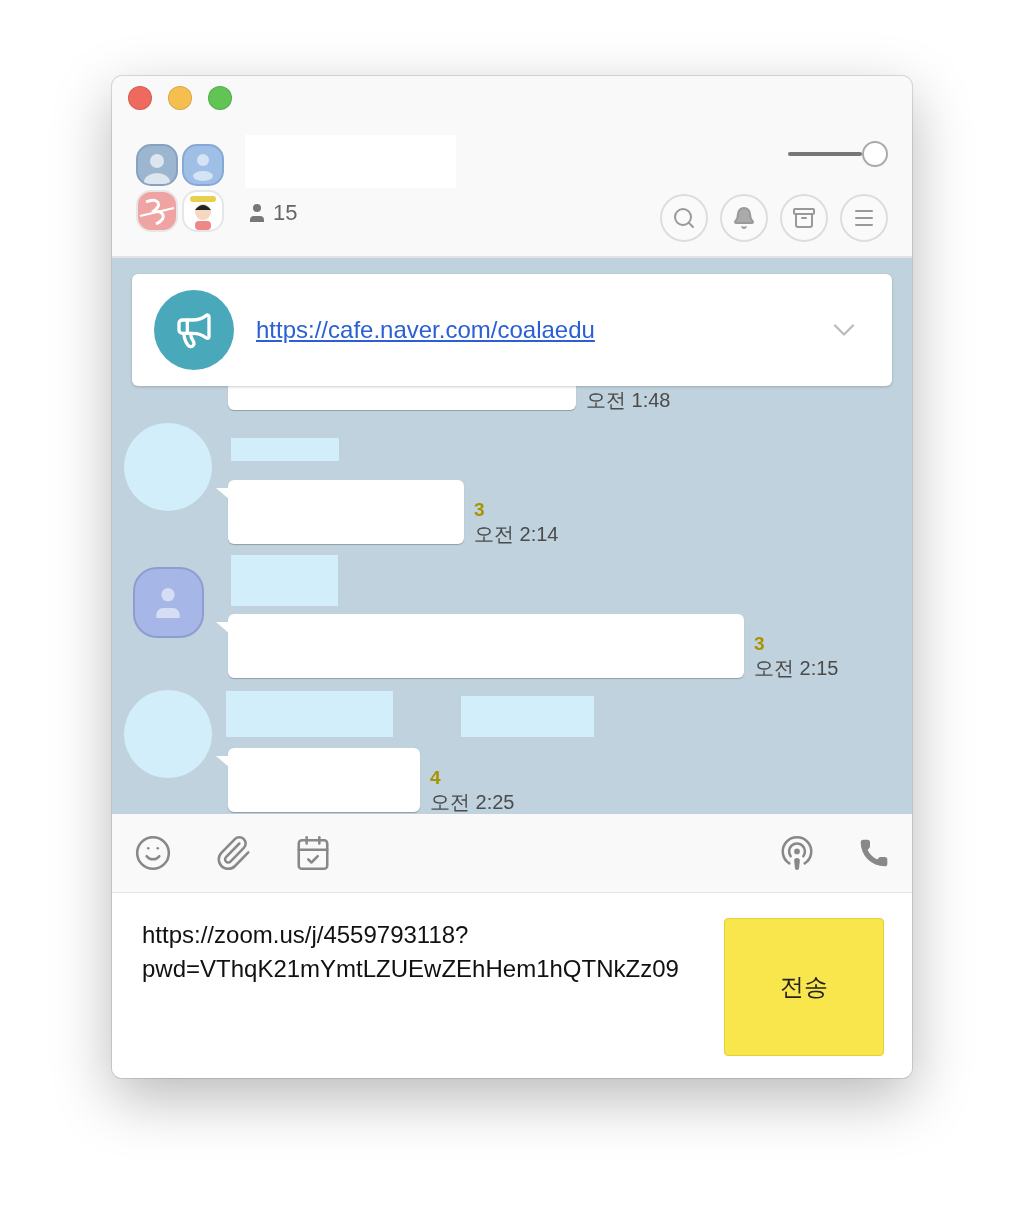 This screenshot has width=1024, height=1226. Describe the element at coordinates (874, 853) in the screenshot. I see `phone-icon` at that location.